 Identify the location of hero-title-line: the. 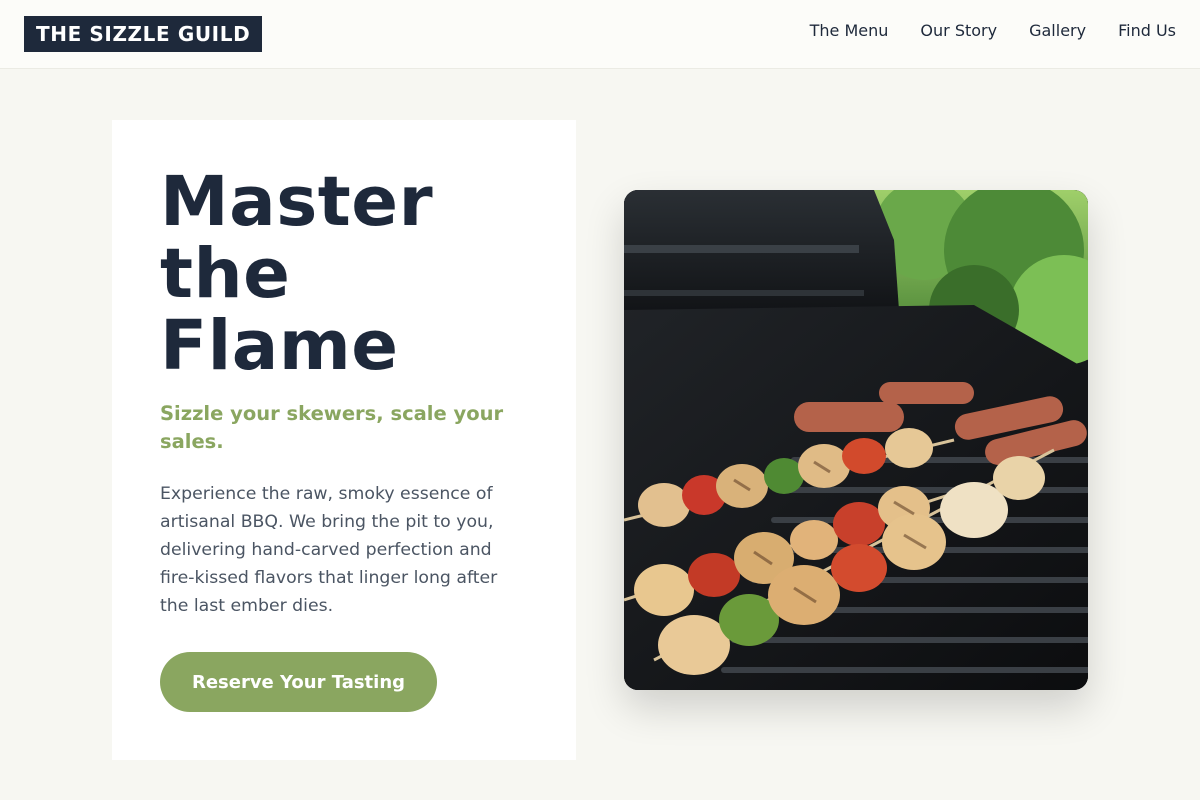
(225, 274).